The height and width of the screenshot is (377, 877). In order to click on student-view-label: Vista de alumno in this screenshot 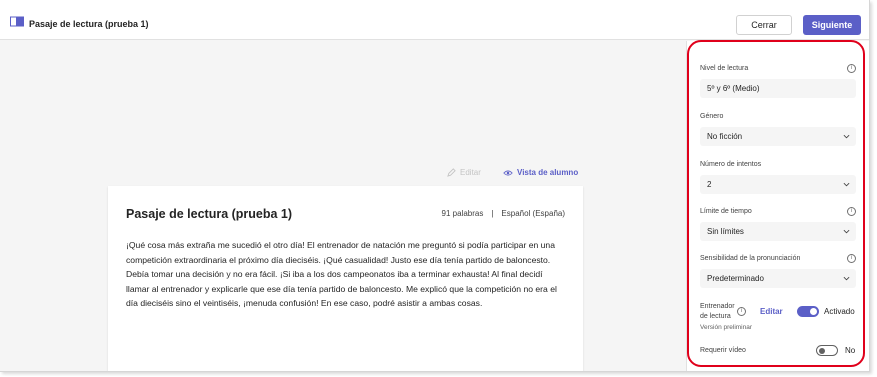, I will do `click(548, 172)`.